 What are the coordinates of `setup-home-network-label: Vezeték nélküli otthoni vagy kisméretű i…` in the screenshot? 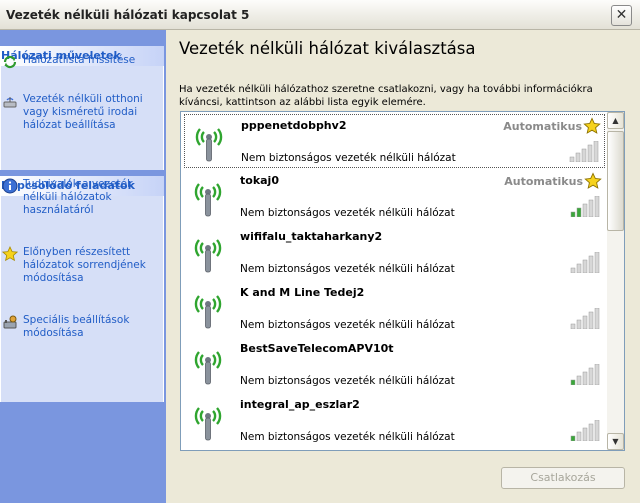 It's located at (83, 112).